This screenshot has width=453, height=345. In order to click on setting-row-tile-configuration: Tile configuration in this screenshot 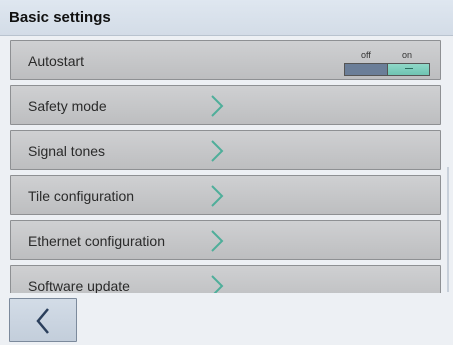, I will do `click(225, 195)`.